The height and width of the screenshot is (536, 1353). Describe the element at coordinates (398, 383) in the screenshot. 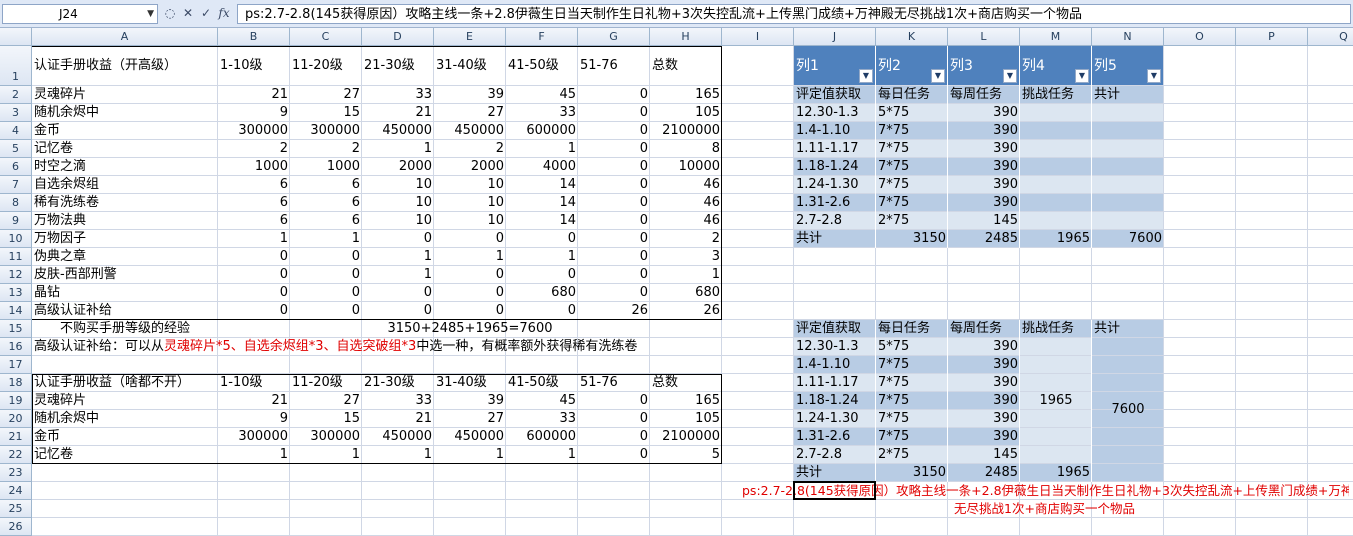

I see `table2-col-header: 21-30级` at that location.